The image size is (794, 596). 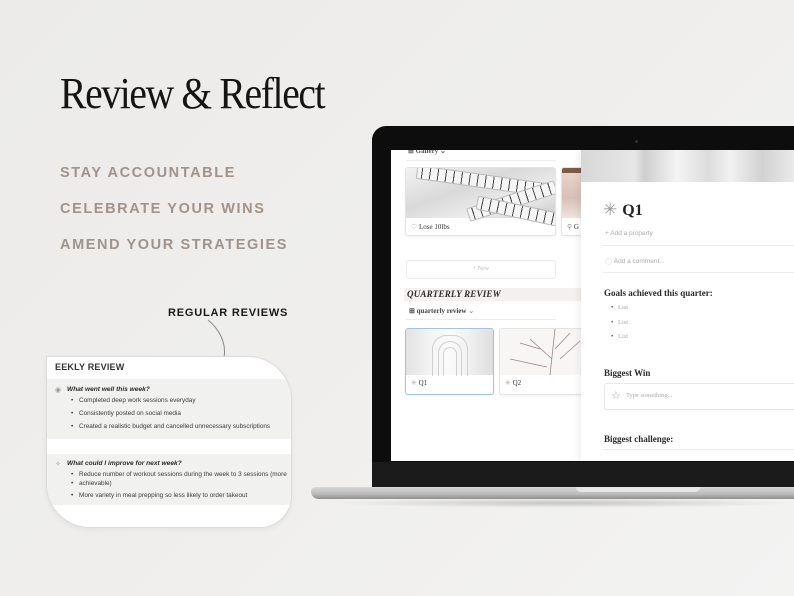 I want to click on goal-card-label: G, so click(x=576, y=227).